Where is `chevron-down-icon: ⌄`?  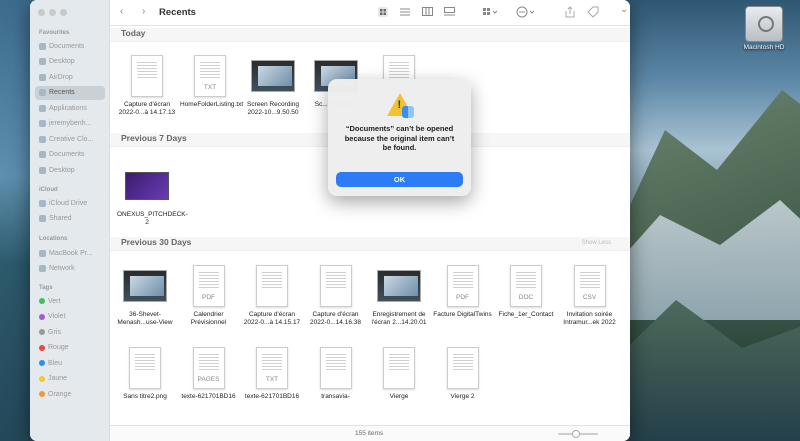
chevron-down-icon: ⌄ is located at coordinates (624, 9).